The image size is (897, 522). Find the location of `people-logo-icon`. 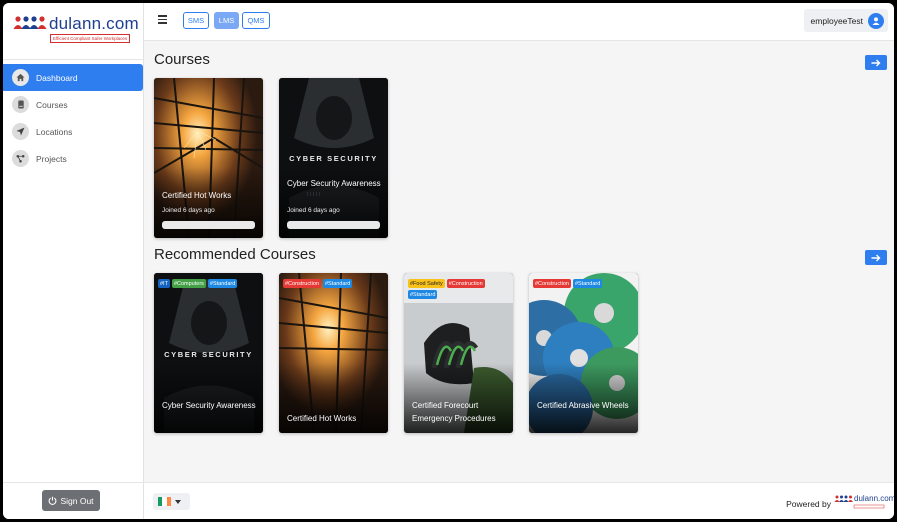

people-logo-icon is located at coordinates (30, 22).